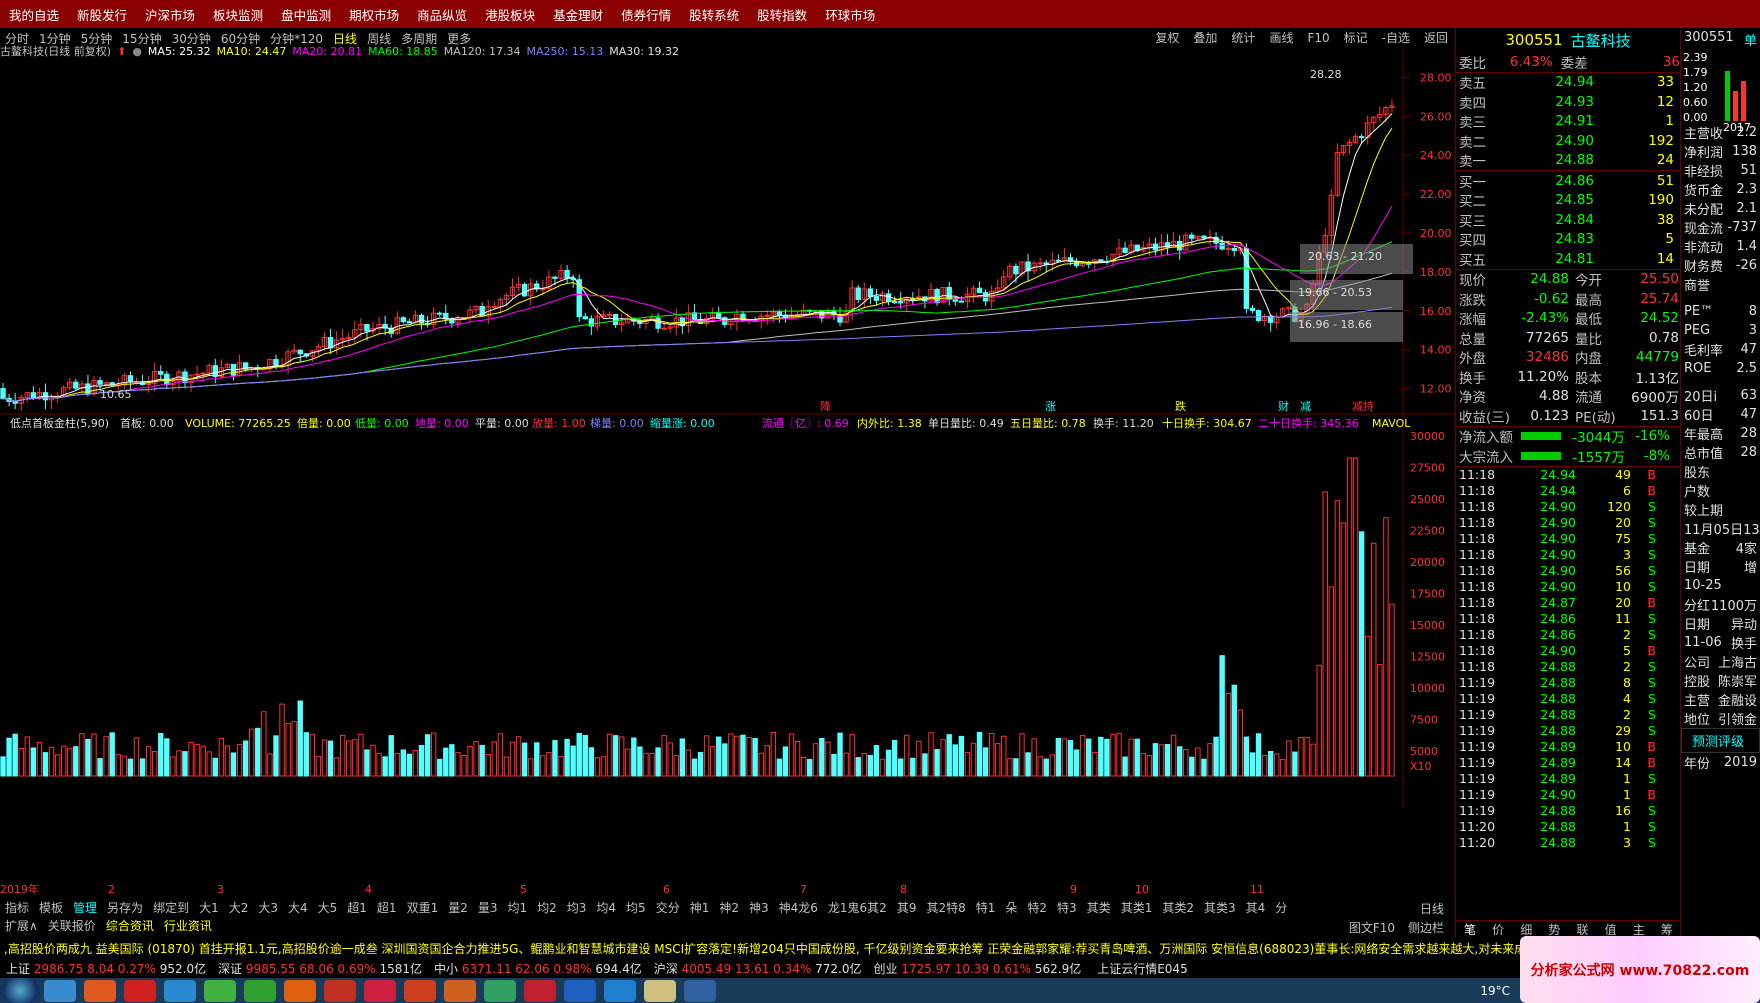  Describe the element at coordinates (1568, 747) in the screenshot. I see `tick-row: 11:19 24.89 10 B` at that location.